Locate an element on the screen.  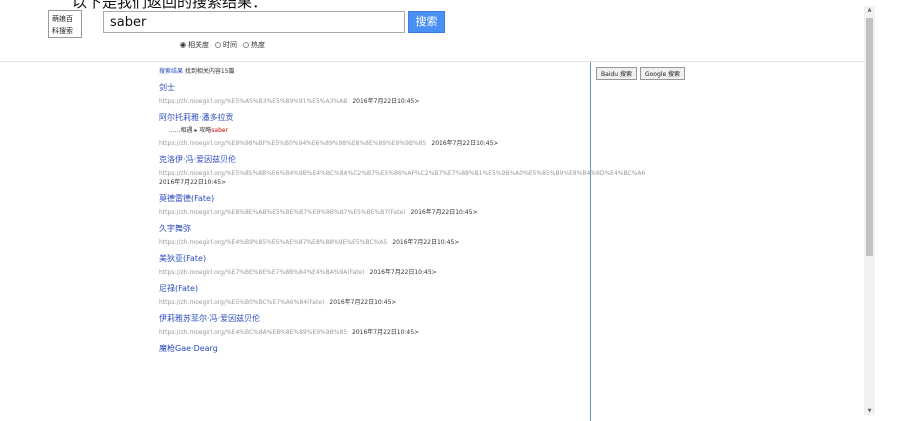
result-title: 莫德雷德(Fate) is located at coordinates (538, 198).